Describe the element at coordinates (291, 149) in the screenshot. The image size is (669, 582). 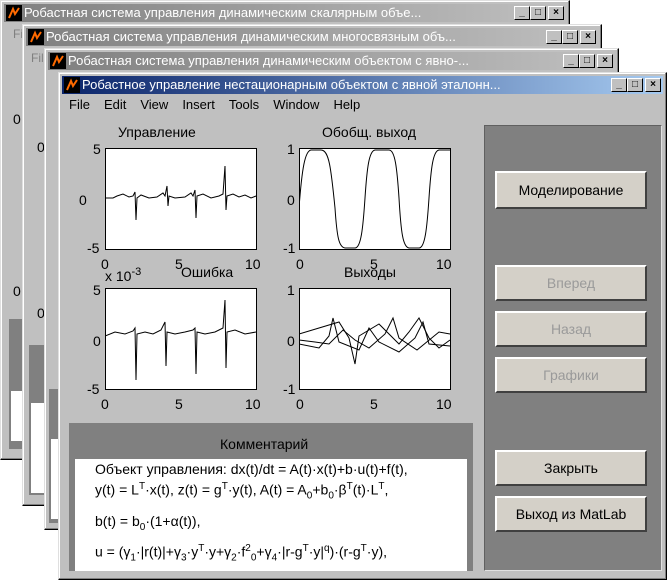
I see `output-ytick-top: 1` at that location.